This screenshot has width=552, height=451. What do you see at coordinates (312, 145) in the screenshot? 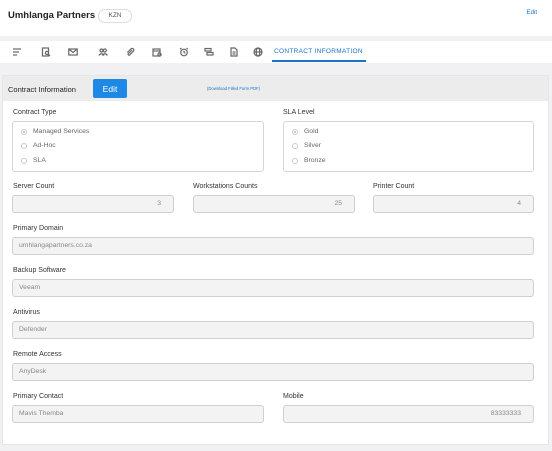
I see `radio-label: Silver` at bounding box center [312, 145].